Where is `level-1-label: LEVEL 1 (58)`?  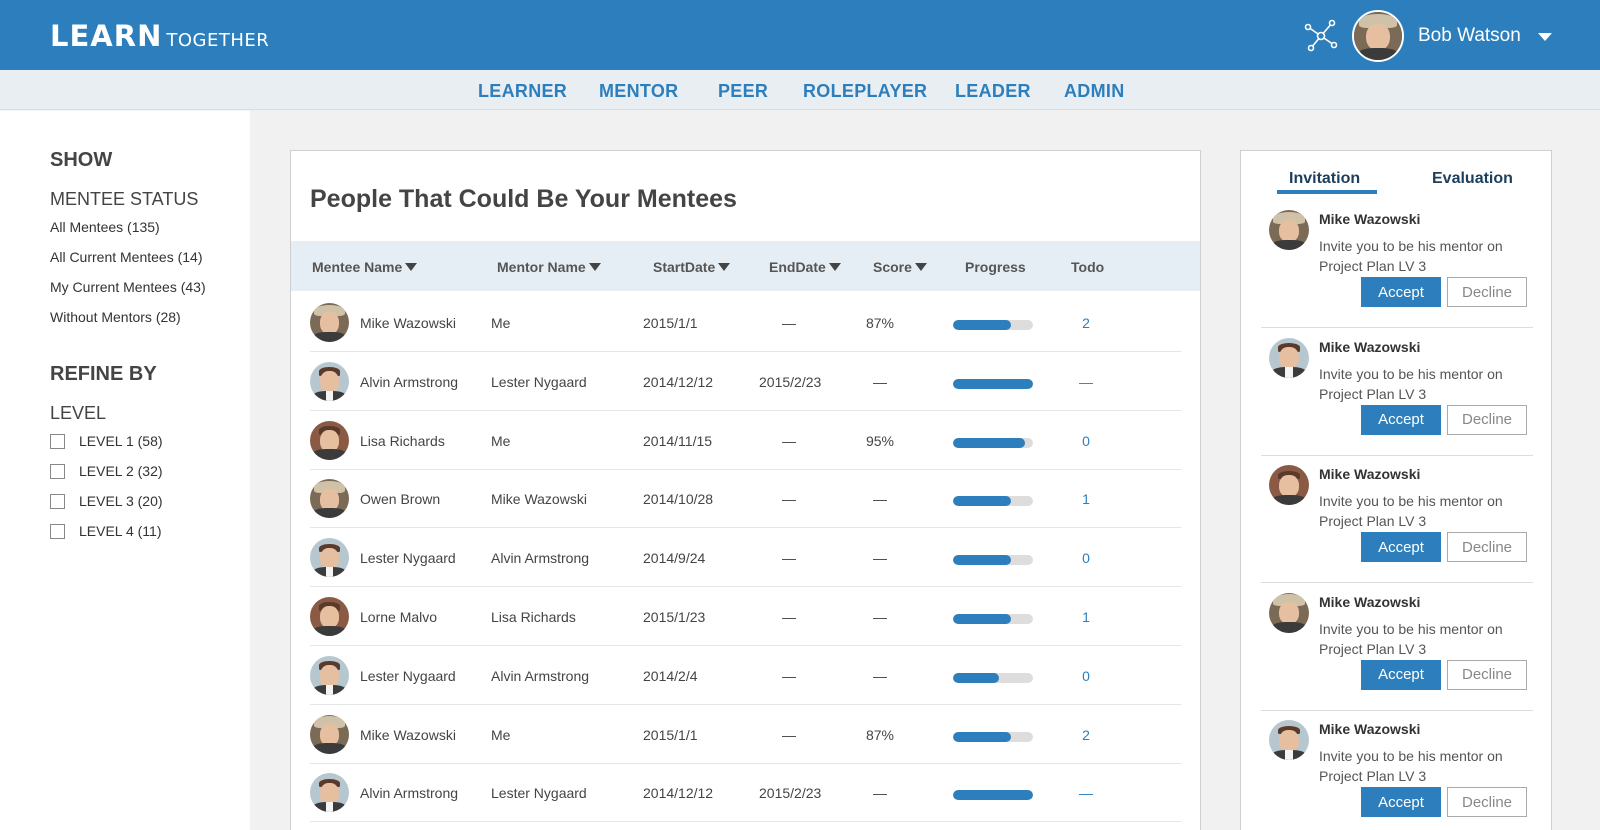
level-1-label: LEVEL 1 (58) is located at coordinates (121, 441).